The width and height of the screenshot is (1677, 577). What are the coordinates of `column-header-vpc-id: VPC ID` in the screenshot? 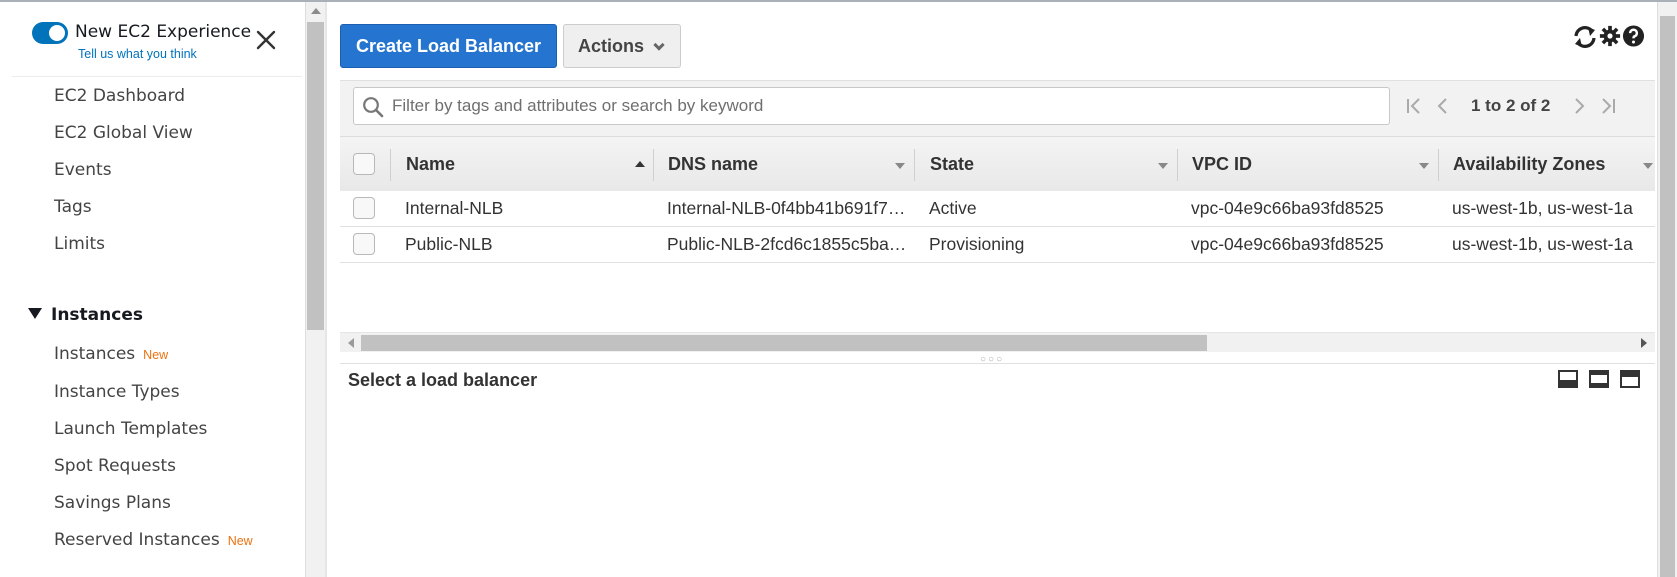 It's located at (1222, 164).